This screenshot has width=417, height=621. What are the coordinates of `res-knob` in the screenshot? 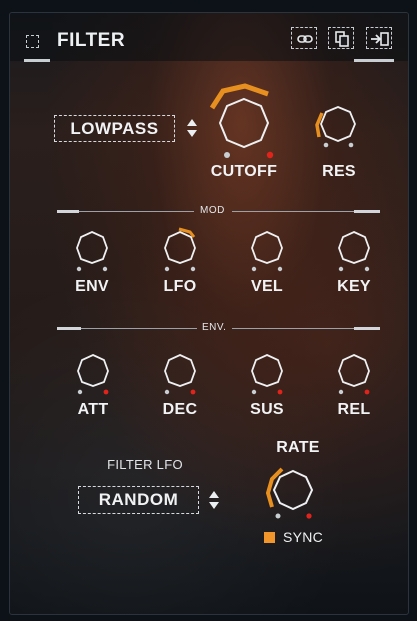 It's located at (338, 126).